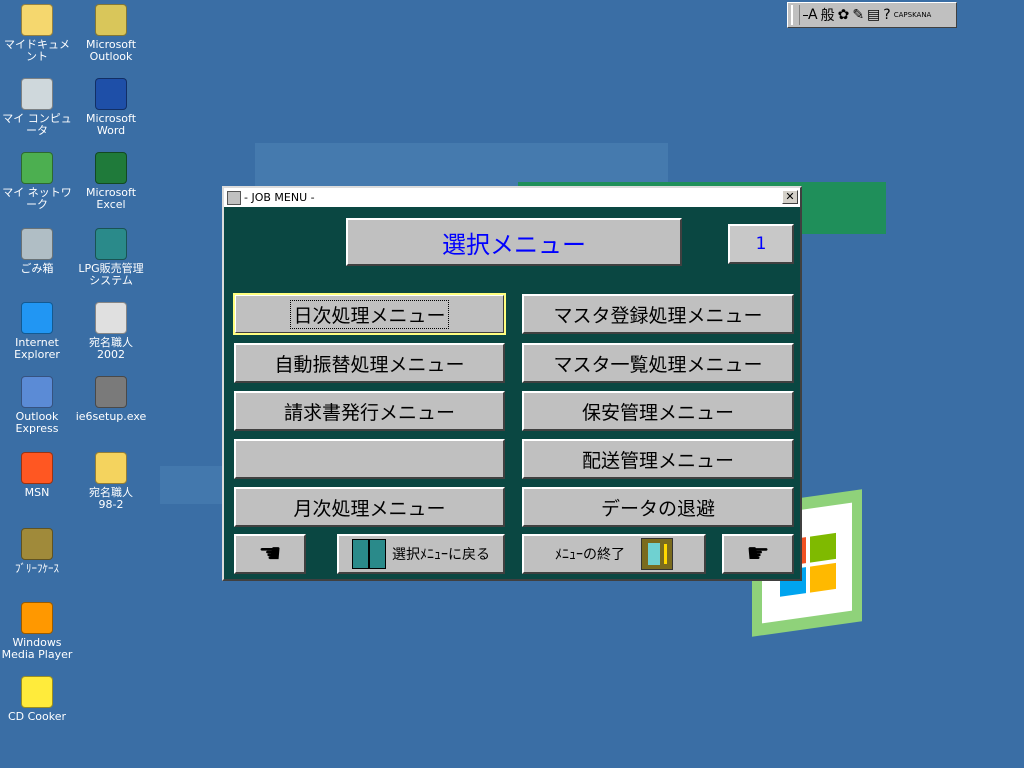  I want to click on master-register-menu-button: マスタ登録処理メニュー, so click(658, 314).